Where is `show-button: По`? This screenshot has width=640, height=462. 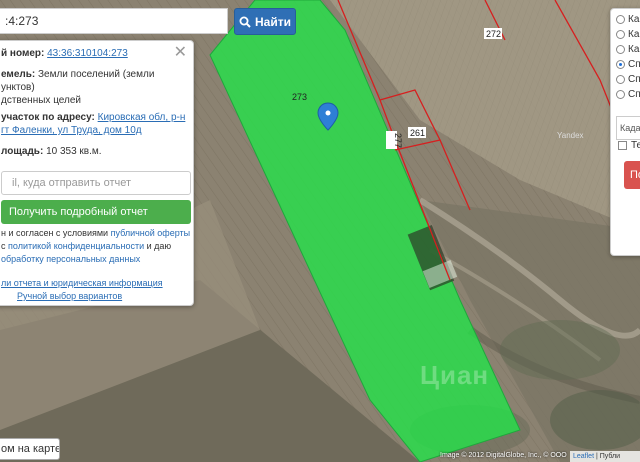
show-button: По is located at coordinates (632, 175).